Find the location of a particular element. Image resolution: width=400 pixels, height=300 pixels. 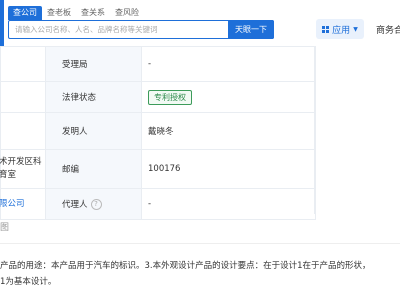

description-line: 1为基本设计。 is located at coordinates (28, 282).